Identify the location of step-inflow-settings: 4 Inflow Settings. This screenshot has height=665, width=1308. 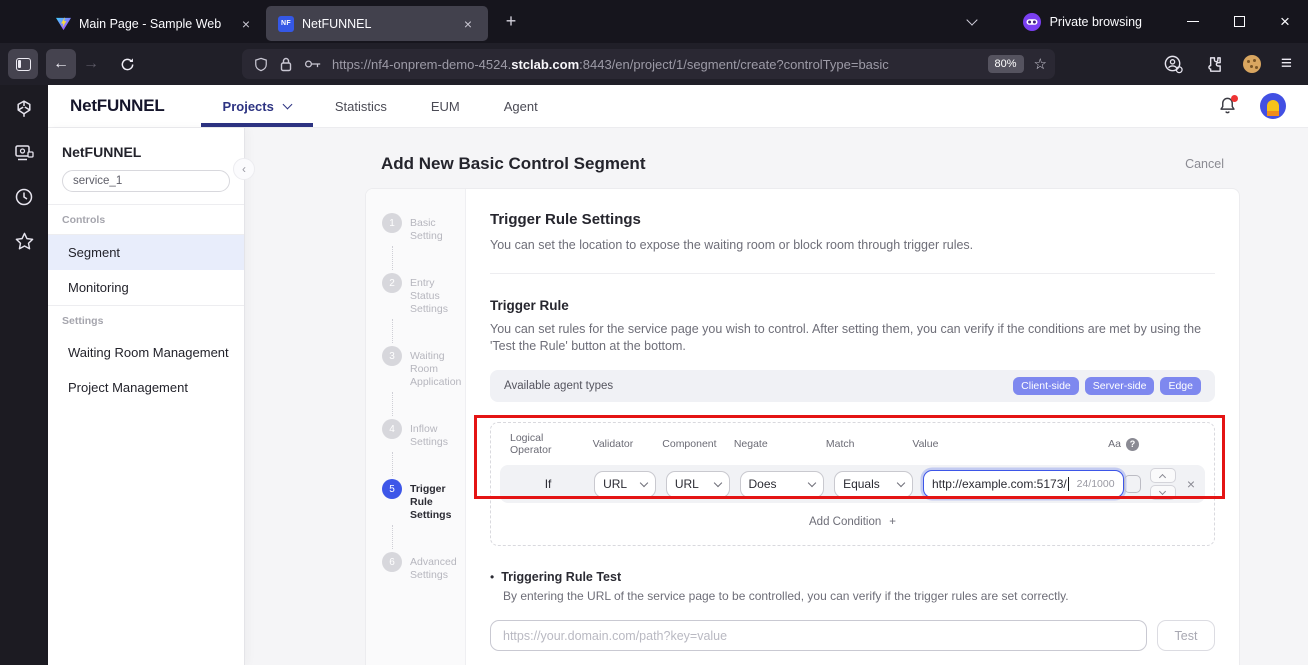
(423, 434).